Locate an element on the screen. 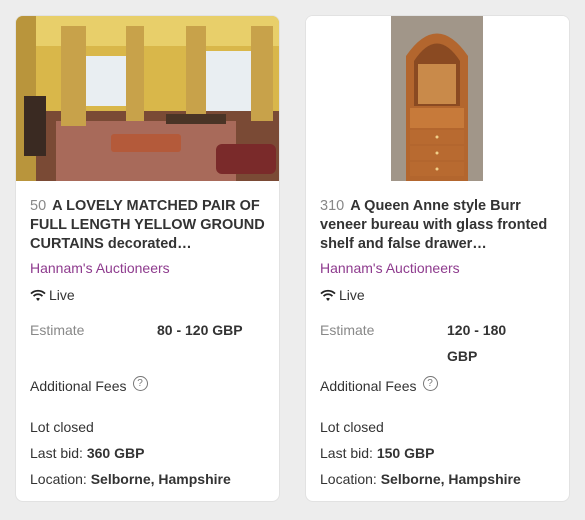 This screenshot has height=520, width=585. lot-image-bureau is located at coordinates (437, 98).